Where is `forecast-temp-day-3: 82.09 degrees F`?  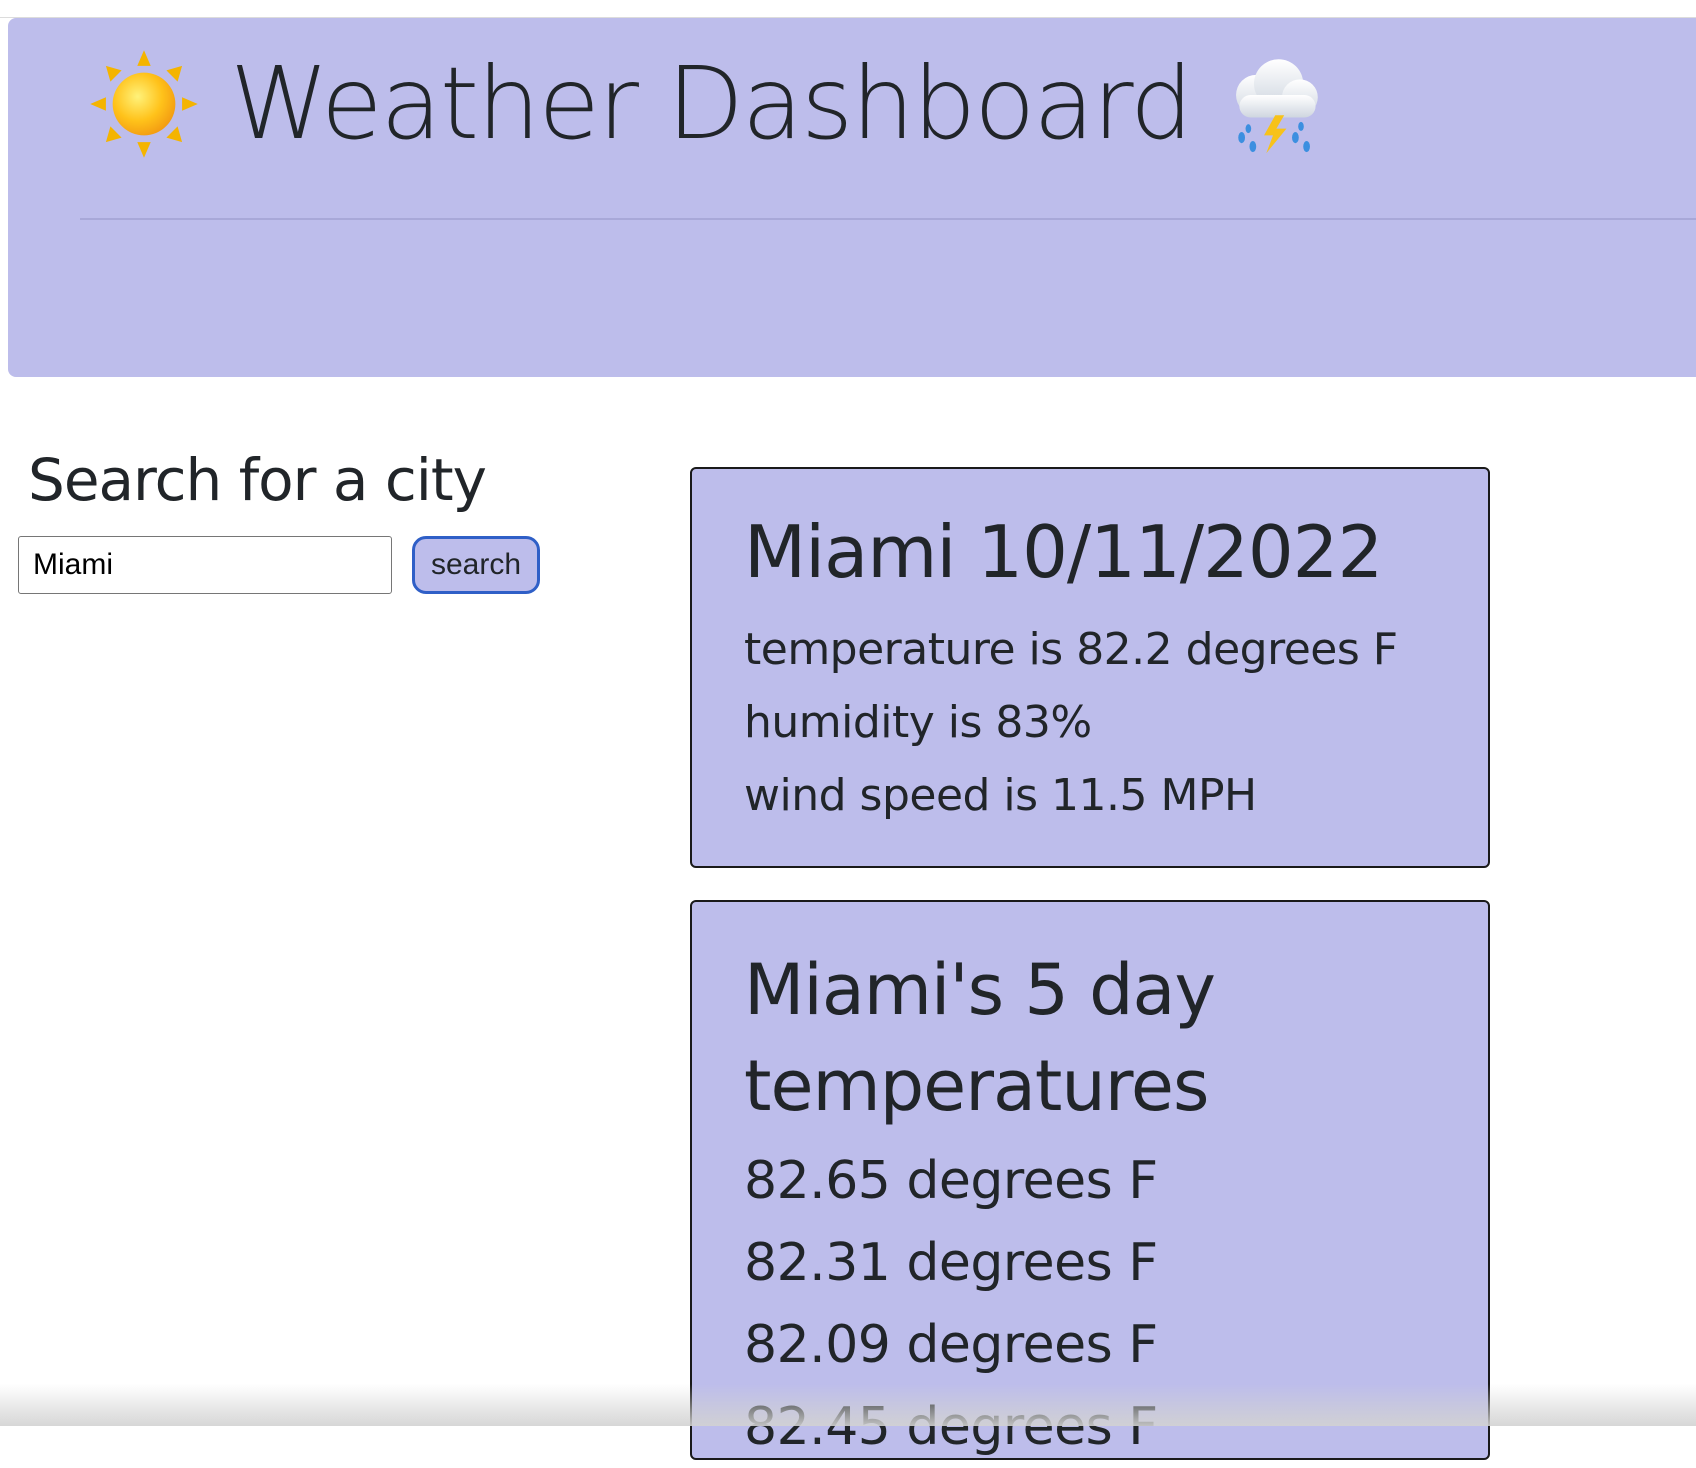 forecast-temp-day-3: 82.09 degrees F is located at coordinates (951, 1345).